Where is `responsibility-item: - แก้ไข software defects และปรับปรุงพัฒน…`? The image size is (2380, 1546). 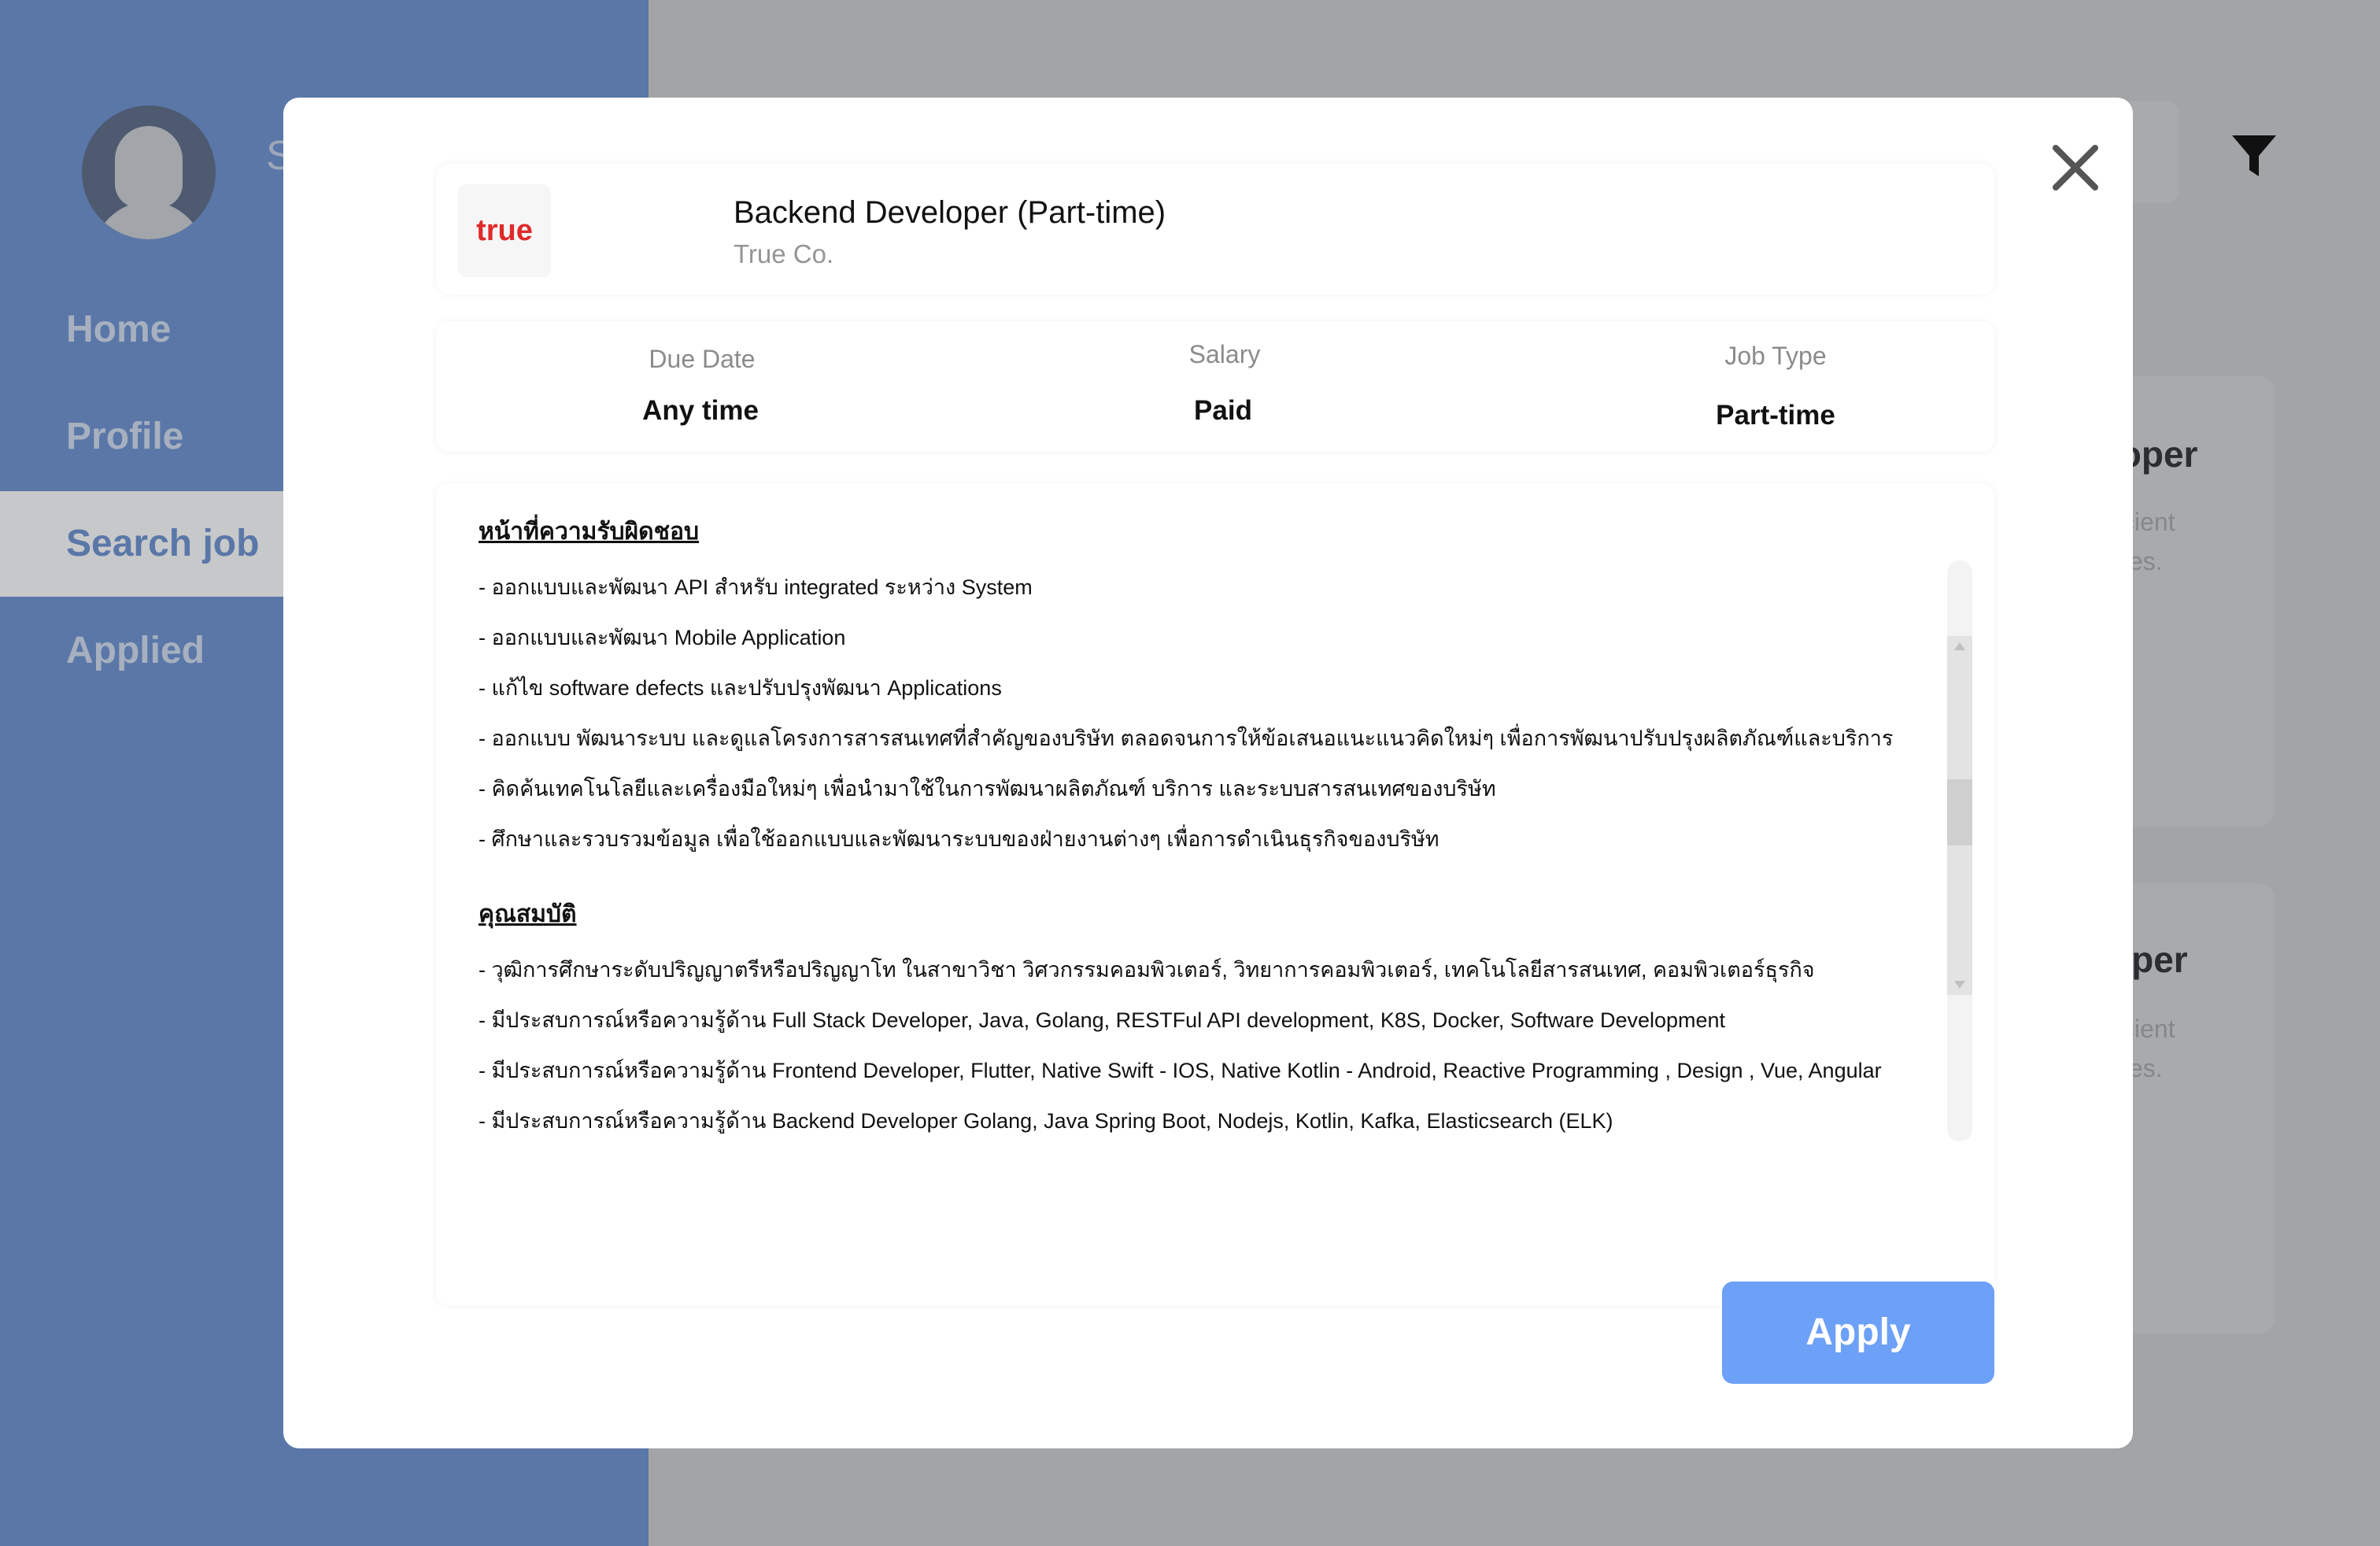
responsibility-item: - แก้ไข software defects และปรับปรุงพัฒน… is located at coordinates (740, 688).